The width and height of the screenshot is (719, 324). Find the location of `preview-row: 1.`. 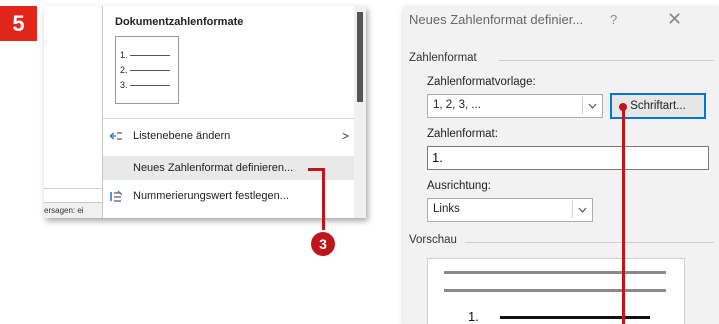

preview-row: 1. is located at coordinates (145, 55).